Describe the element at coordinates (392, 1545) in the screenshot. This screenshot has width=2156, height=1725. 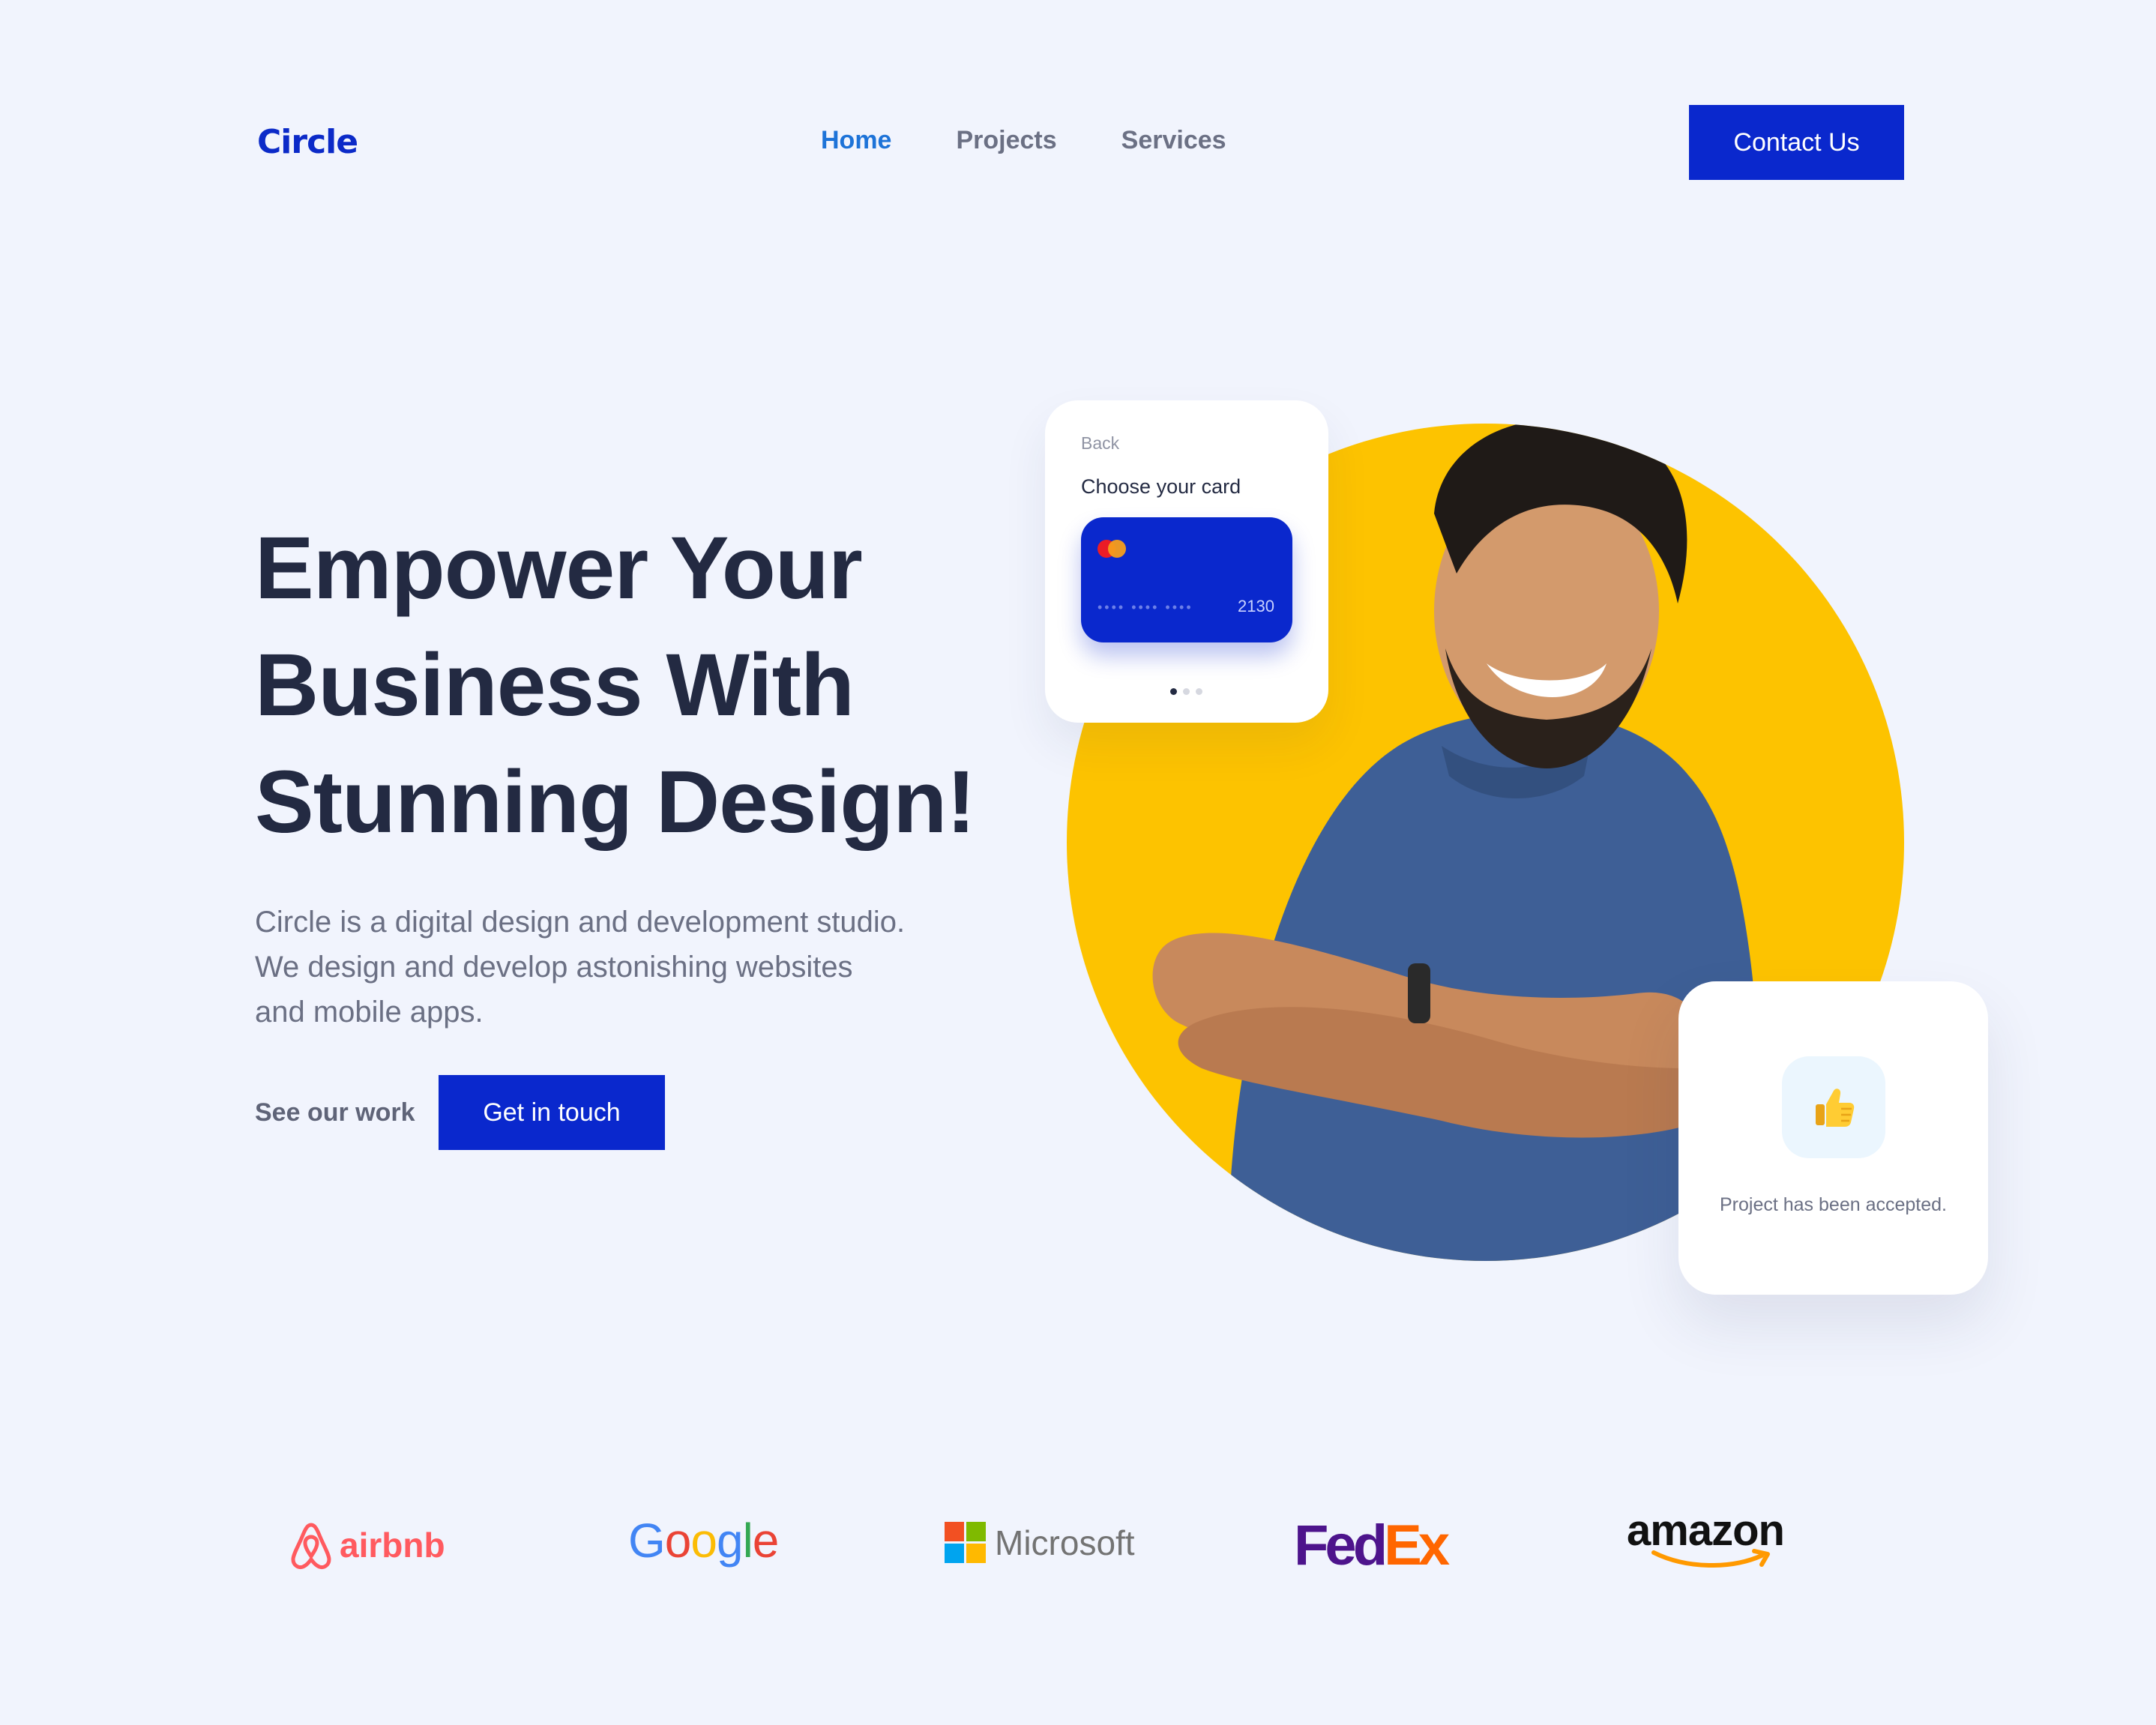
I see `airbnb-wordmark: airbnb` at that location.